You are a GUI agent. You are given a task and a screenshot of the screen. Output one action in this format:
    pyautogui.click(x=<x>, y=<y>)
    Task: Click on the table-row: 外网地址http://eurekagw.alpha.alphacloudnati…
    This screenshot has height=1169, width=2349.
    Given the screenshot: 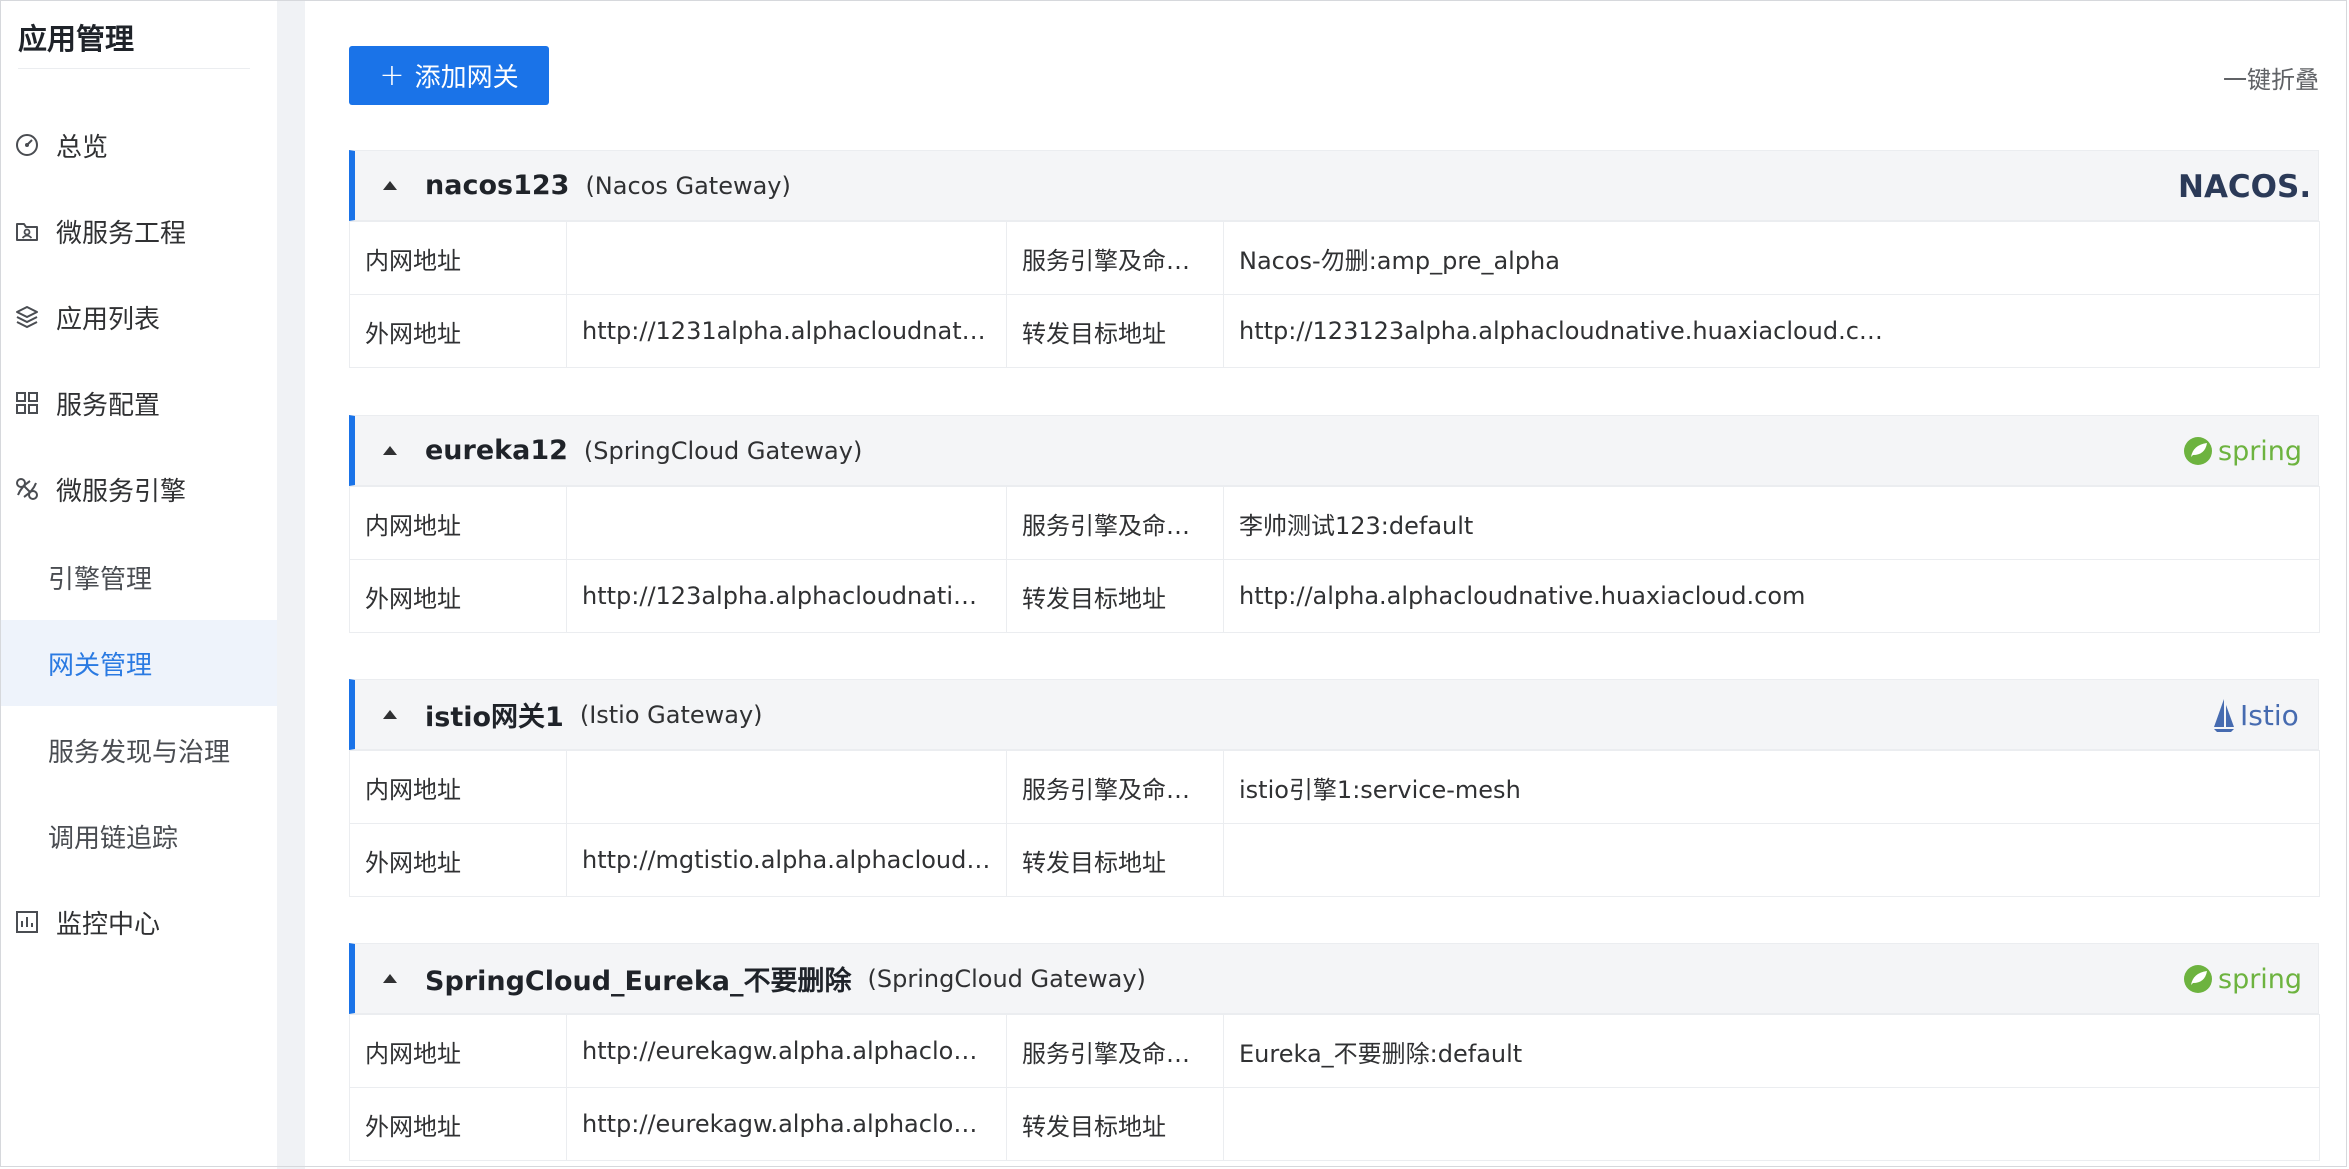 What is the action you would take?
    pyautogui.click(x=1334, y=1124)
    